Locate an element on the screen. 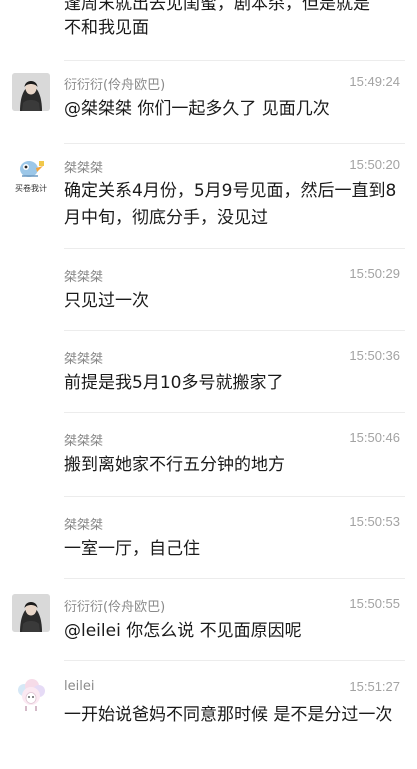 The width and height of the screenshot is (417, 769). message-timestamp: 15:49:24 is located at coordinates (374, 81).